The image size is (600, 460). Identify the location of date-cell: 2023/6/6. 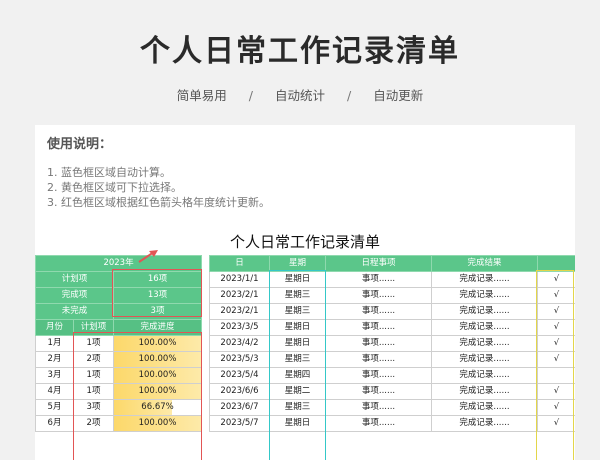
(239, 391).